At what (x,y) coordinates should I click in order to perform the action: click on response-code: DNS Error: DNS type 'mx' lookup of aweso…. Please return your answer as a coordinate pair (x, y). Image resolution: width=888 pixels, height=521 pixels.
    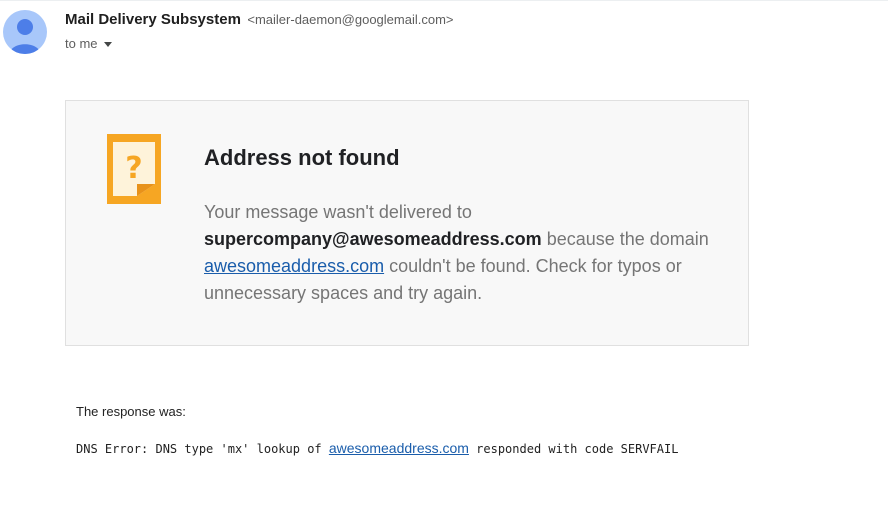
    Looking at the image, I should click on (377, 448).